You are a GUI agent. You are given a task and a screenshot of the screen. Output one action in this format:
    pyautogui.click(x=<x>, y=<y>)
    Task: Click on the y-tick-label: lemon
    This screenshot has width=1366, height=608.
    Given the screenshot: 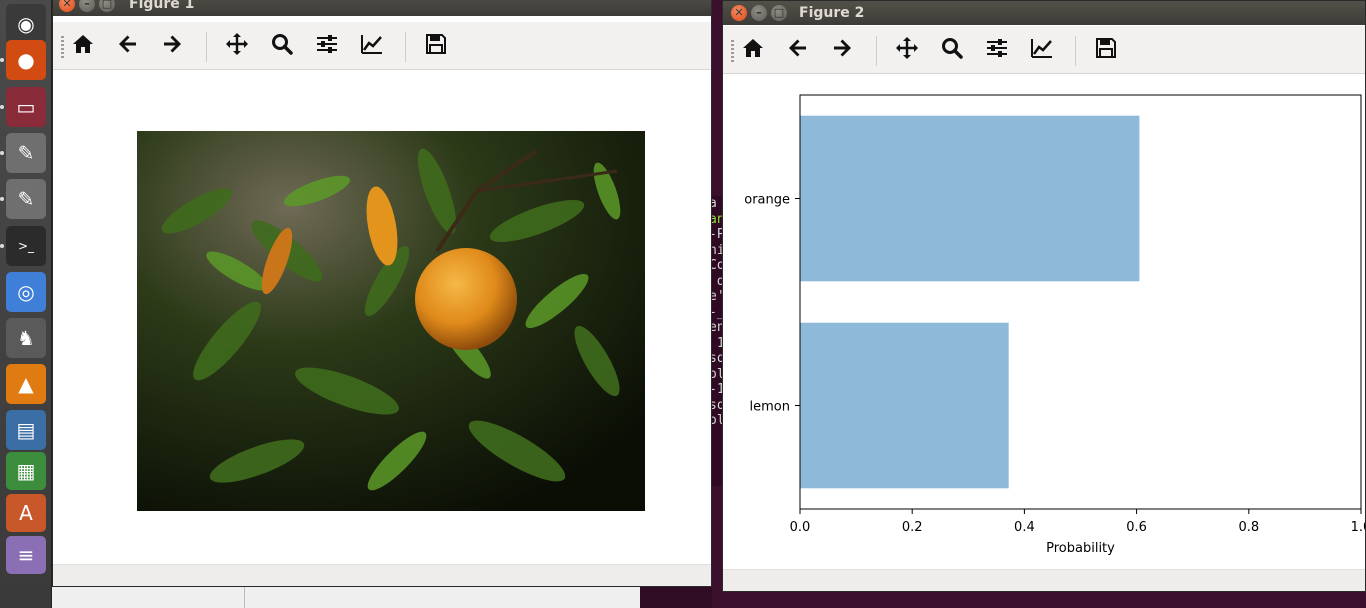 What is the action you would take?
    pyautogui.click(x=770, y=407)
    